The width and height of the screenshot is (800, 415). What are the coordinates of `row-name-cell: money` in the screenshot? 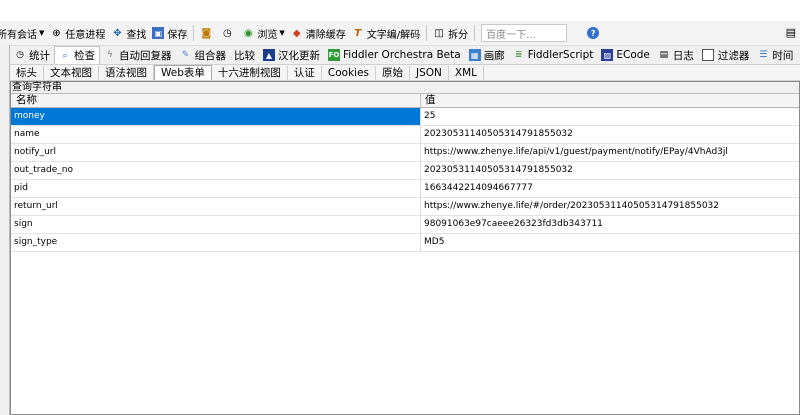 It's located at (216, 116).